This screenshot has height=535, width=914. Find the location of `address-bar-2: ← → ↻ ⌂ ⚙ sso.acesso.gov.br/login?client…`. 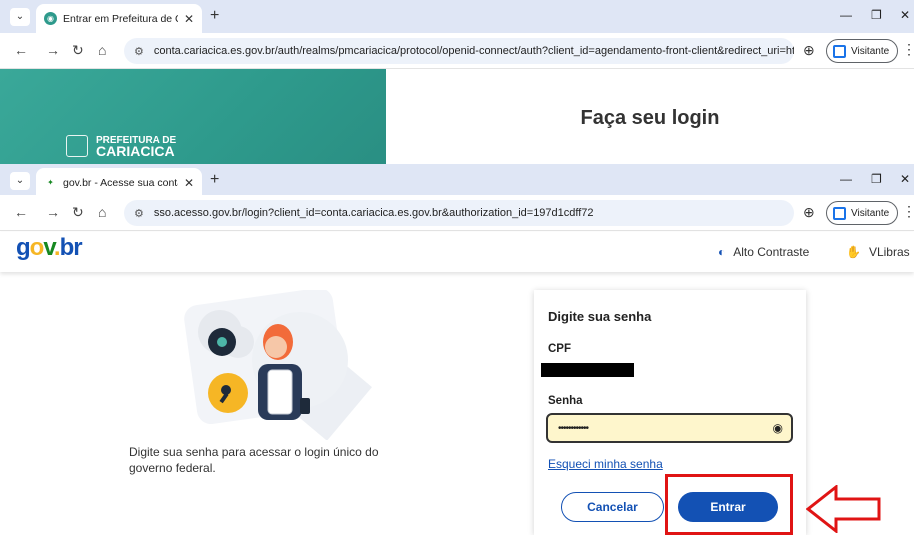

address-bar-2: ← → ↻ ⌂ ⚙ sso.acesso.gov.br/login?client… is located at coordinates (457, 213).